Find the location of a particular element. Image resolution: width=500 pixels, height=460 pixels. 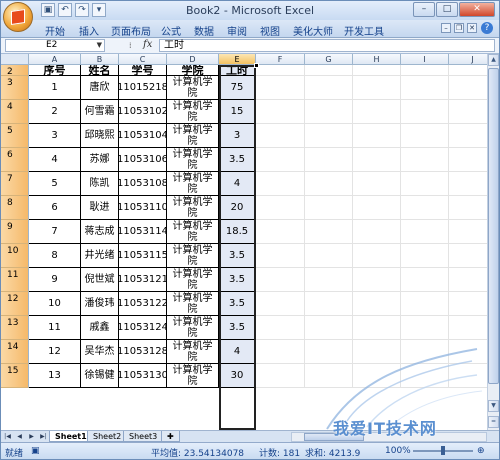

row-header-2: 2 is located at coordinates (15, 71).